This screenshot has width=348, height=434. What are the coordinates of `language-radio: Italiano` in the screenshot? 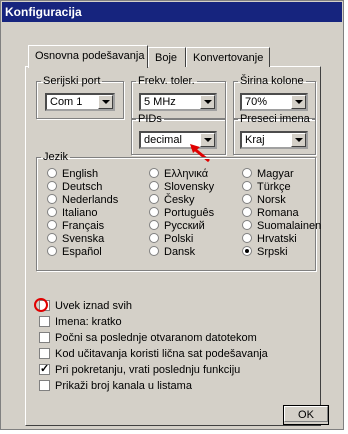 It's located at (72, 213).